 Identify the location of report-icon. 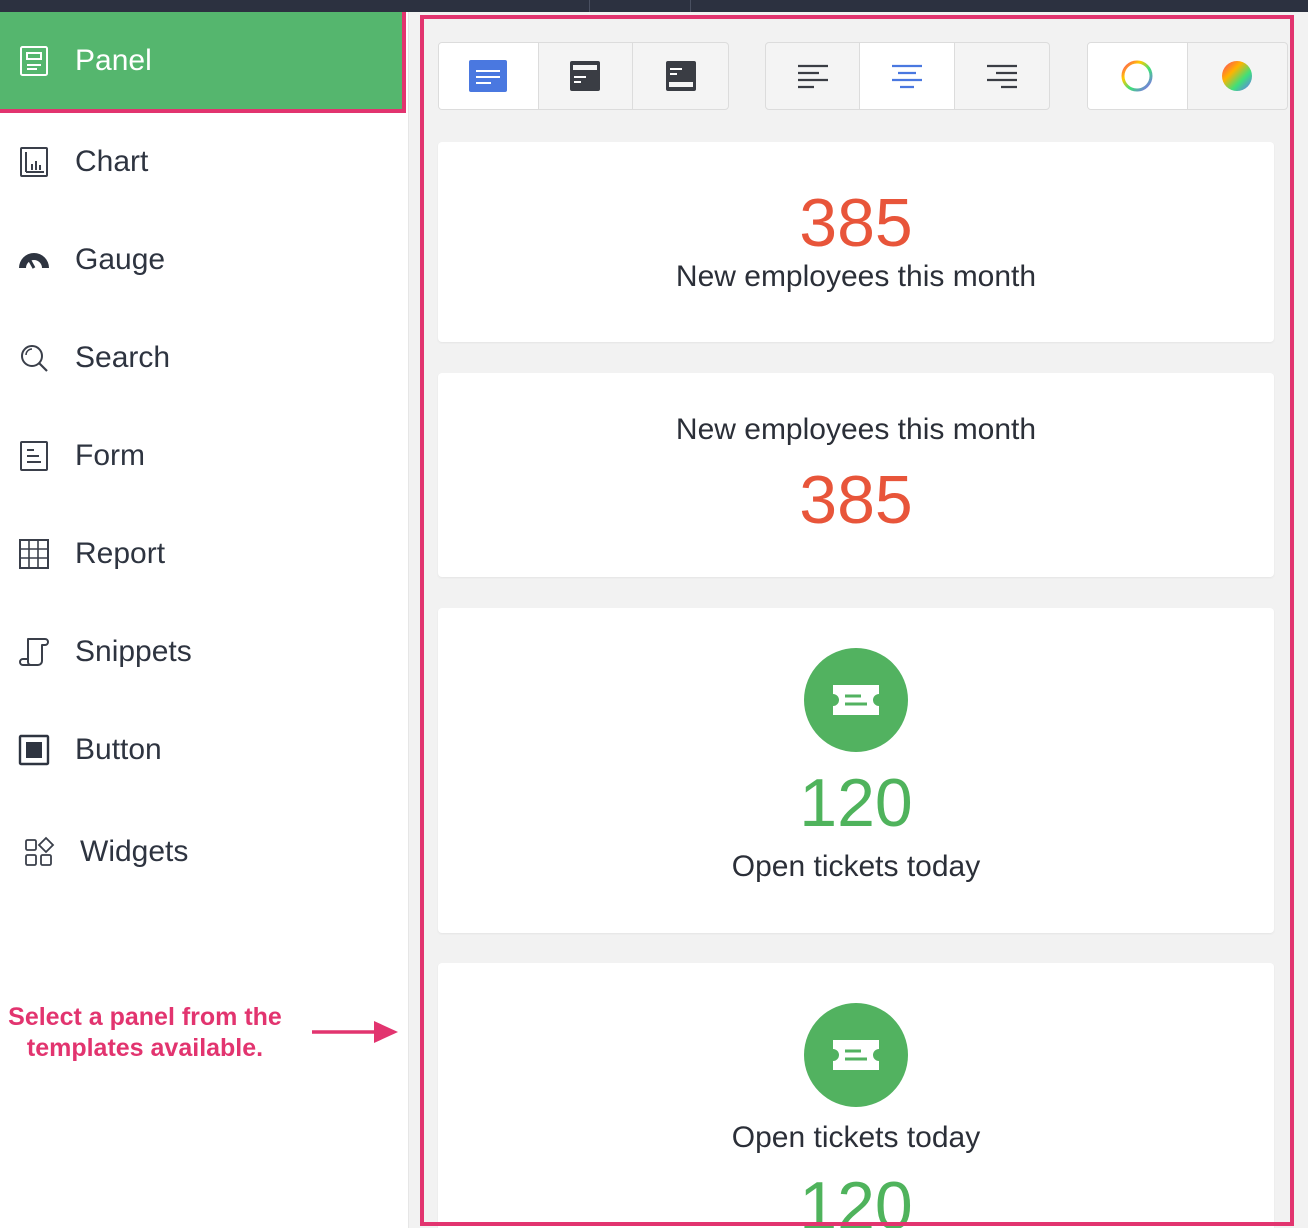
(34, 554).